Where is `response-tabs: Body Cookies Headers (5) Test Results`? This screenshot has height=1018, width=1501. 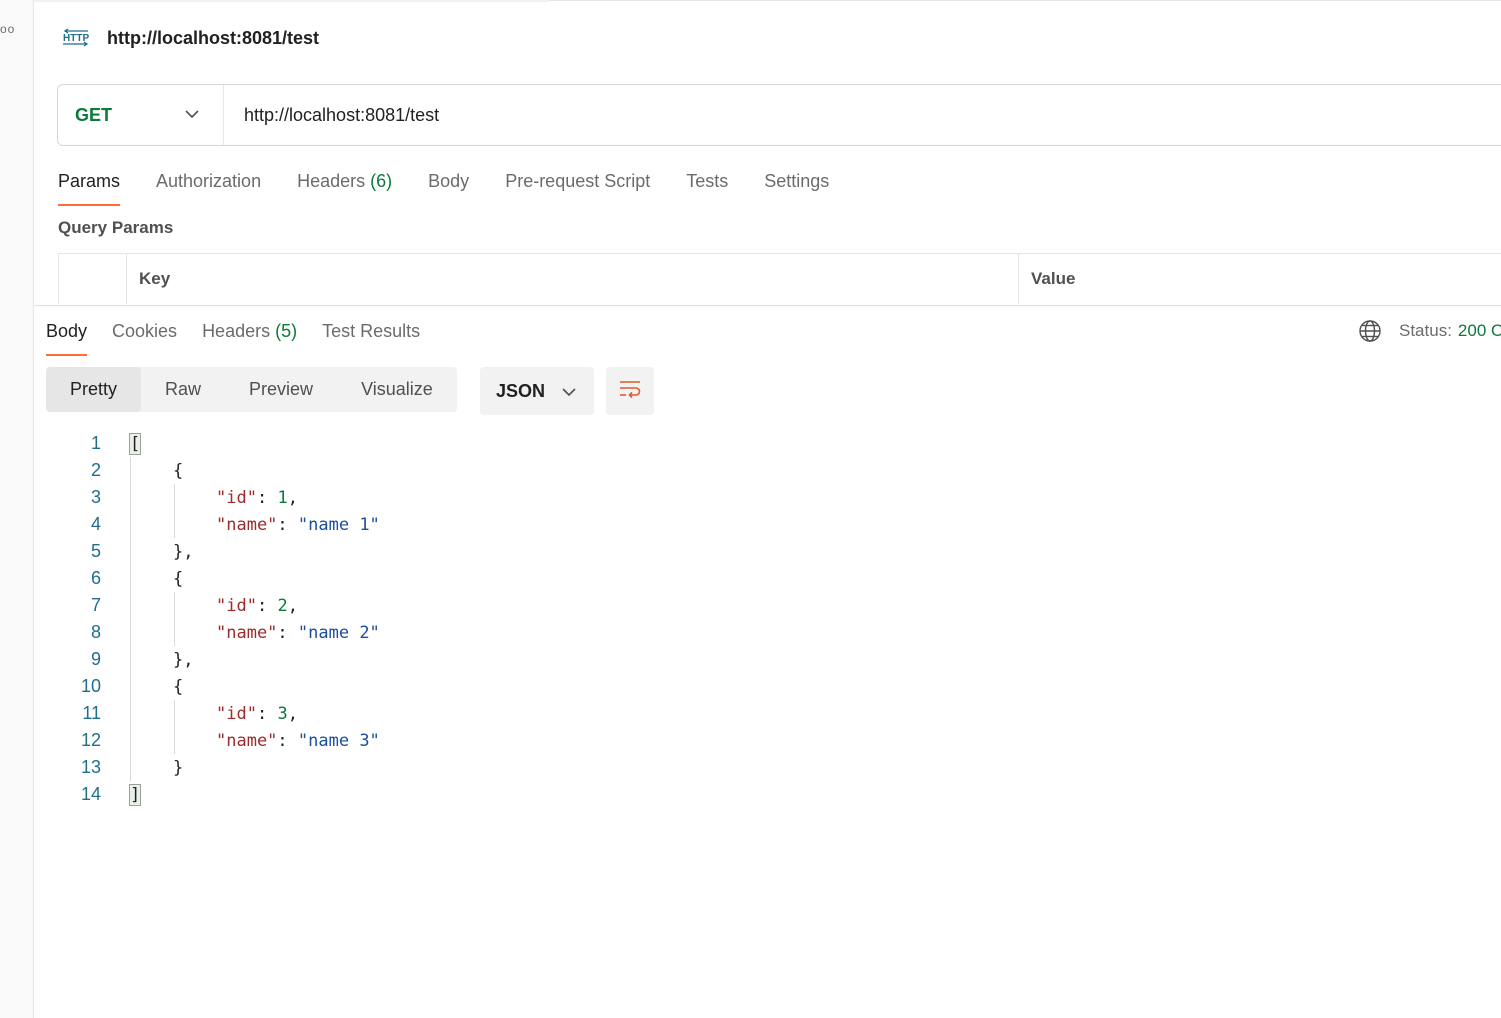 response-tabs: Body Cookies Headers (5) Test Results is located at coordinates (245, 336).